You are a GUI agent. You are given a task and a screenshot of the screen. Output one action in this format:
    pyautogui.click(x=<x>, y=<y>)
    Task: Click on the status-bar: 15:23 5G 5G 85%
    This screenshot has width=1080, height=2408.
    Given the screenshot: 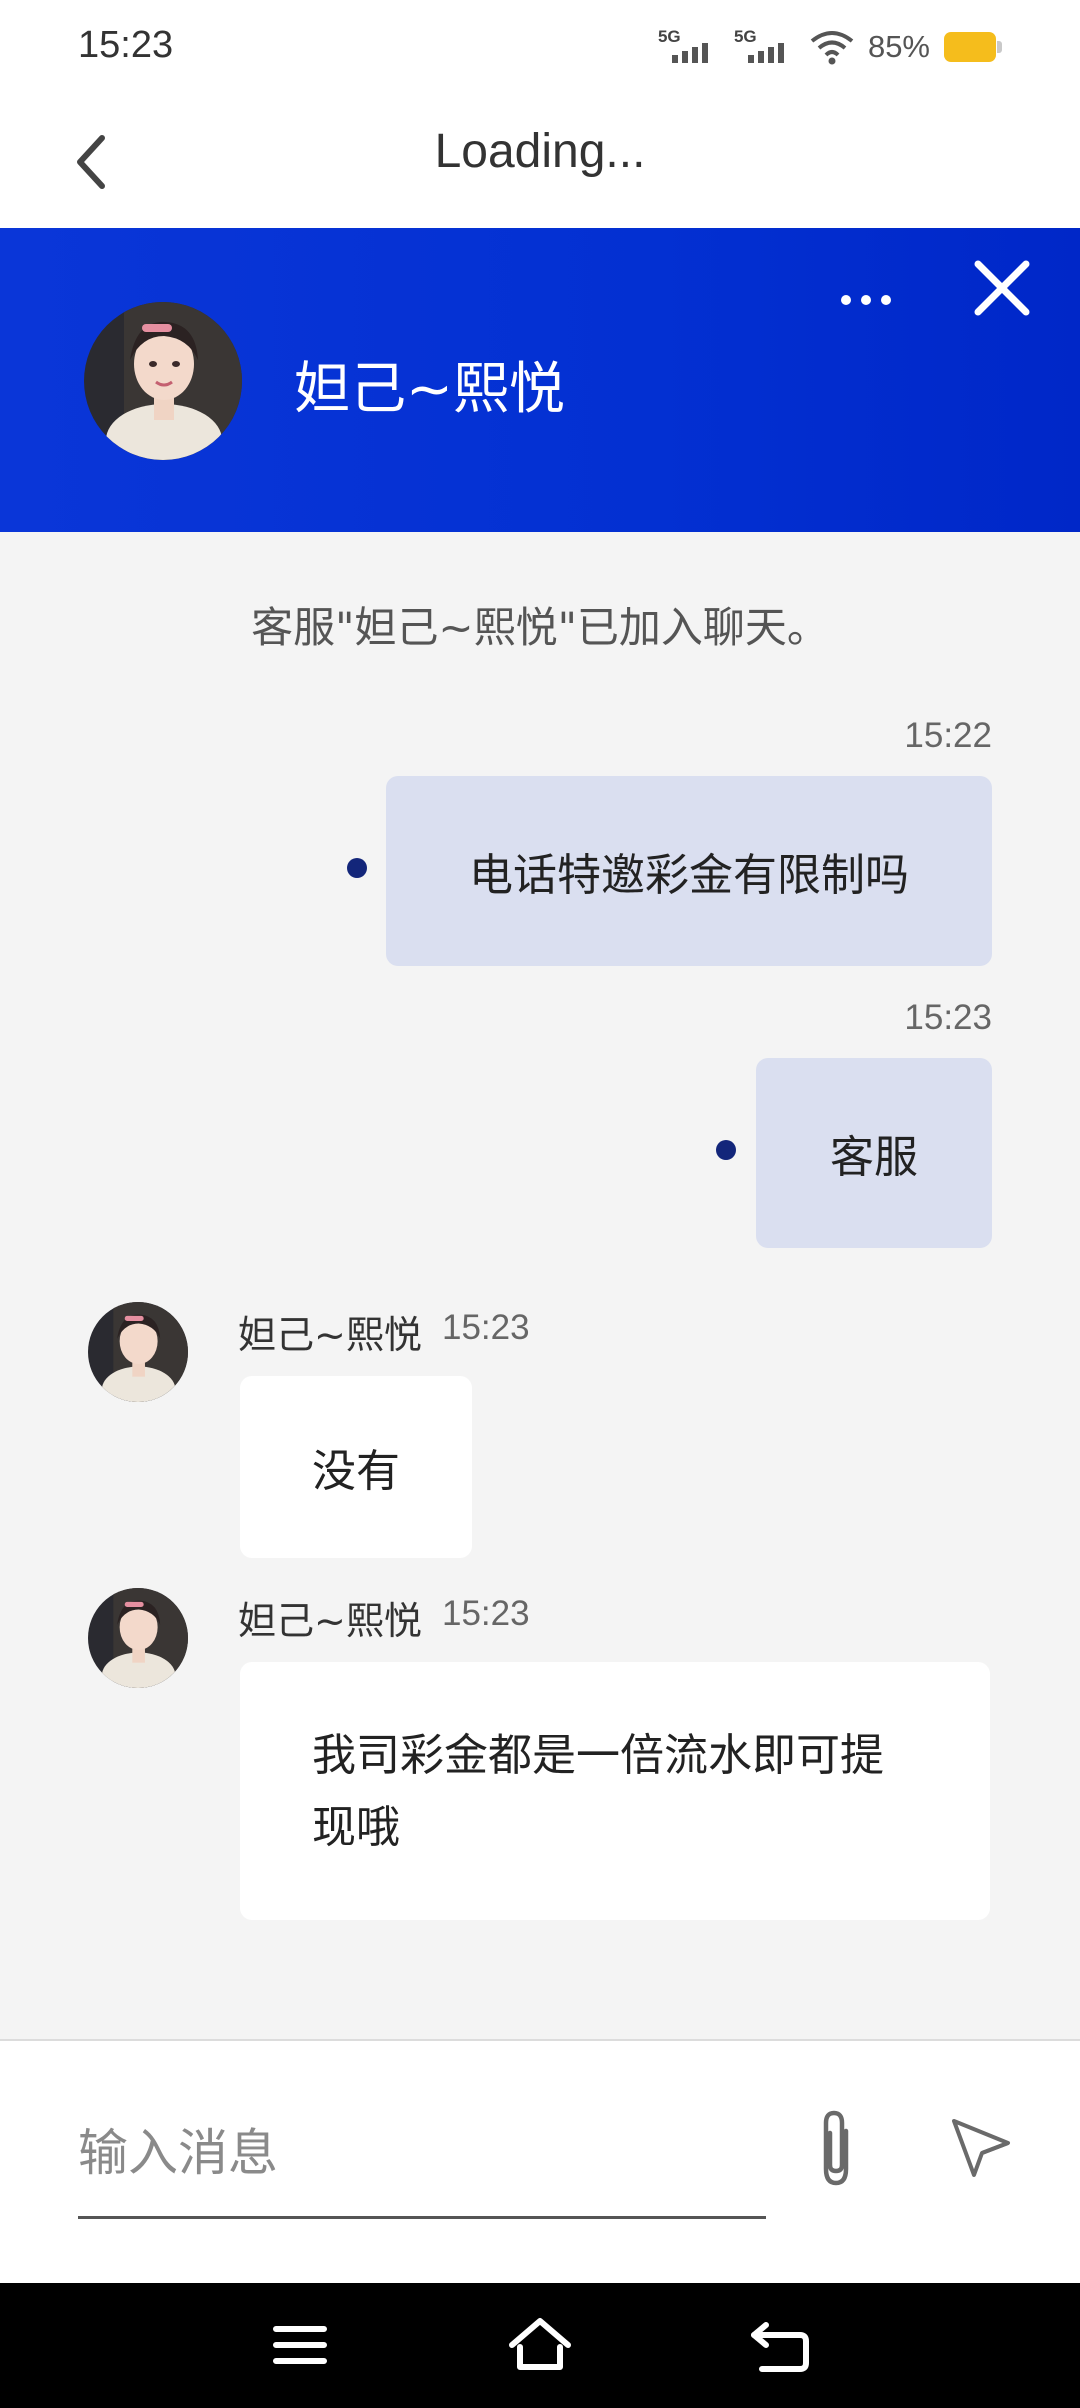 What is the action you would take?
    pyautogui.click(x=540, y=48)
    